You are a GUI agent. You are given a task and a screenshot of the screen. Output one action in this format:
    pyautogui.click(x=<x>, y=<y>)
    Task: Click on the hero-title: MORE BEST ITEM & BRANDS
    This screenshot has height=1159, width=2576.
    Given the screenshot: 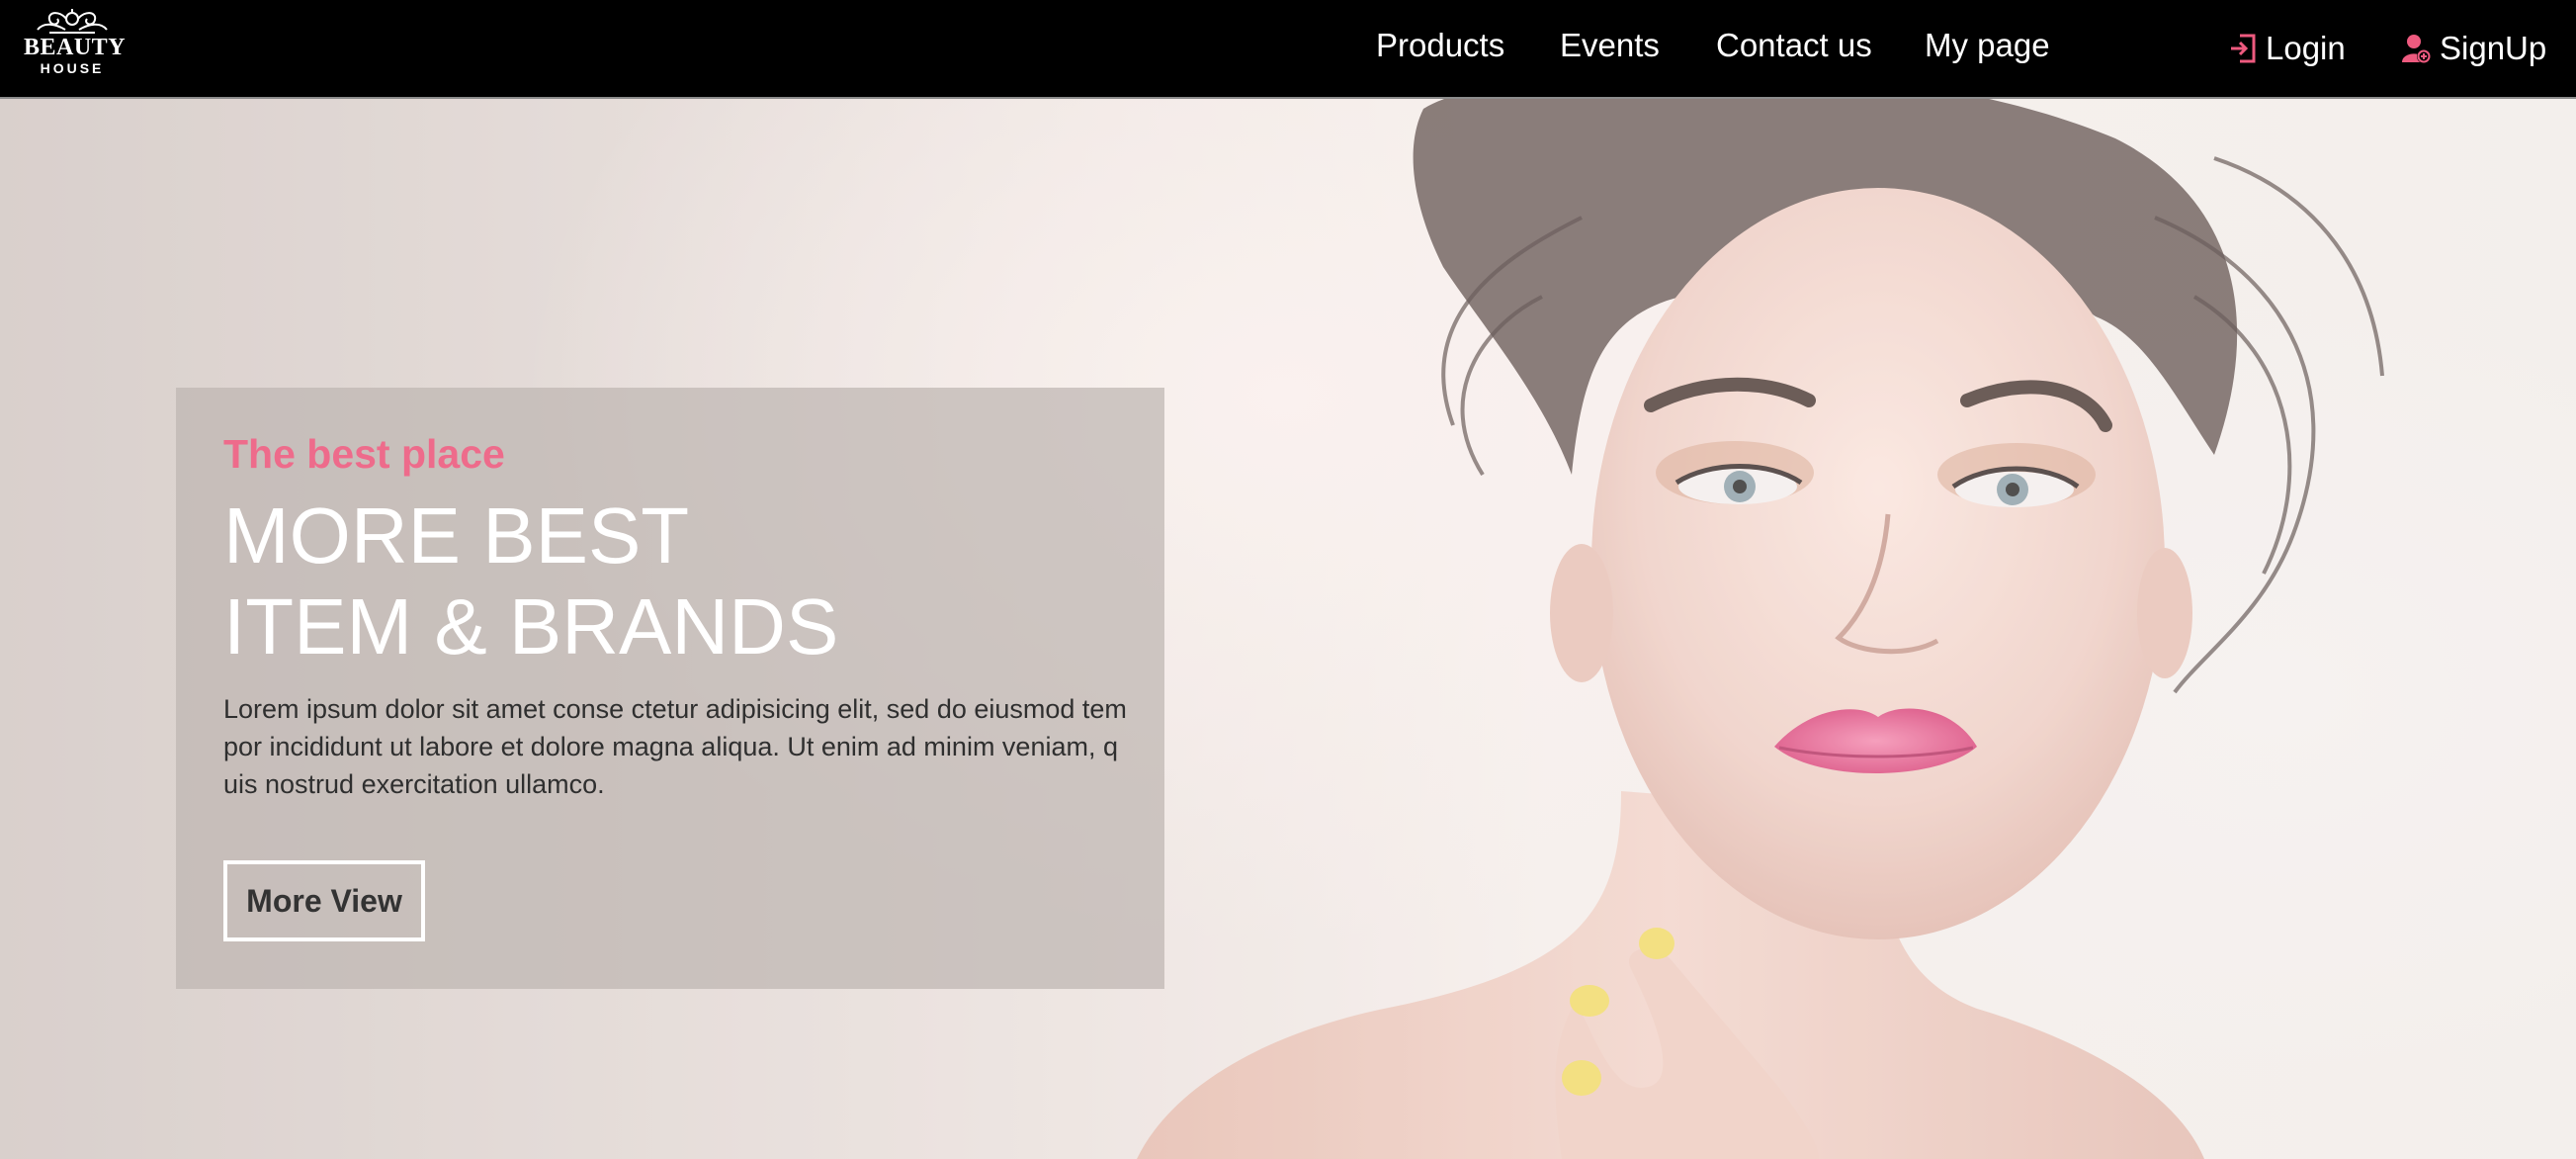 What is the action you would take?
    pyautogui.click(x=530, y=581)
    